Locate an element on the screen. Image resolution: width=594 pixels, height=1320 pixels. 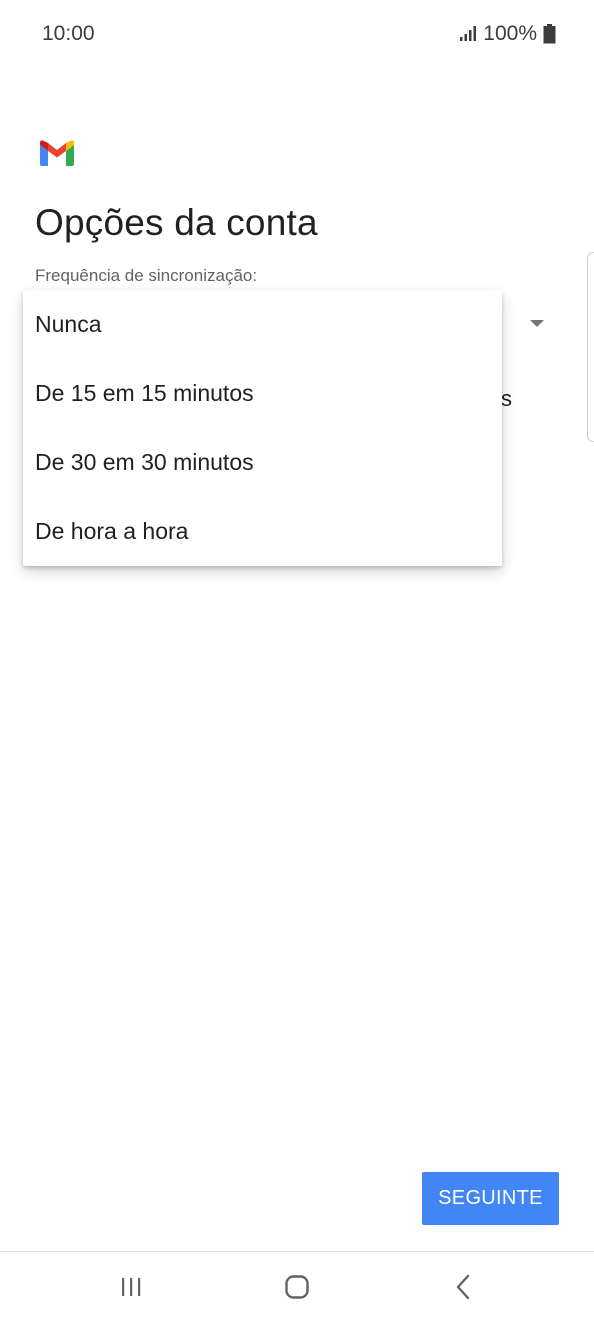
status-right: 100% is located at coordinates (507, 34).